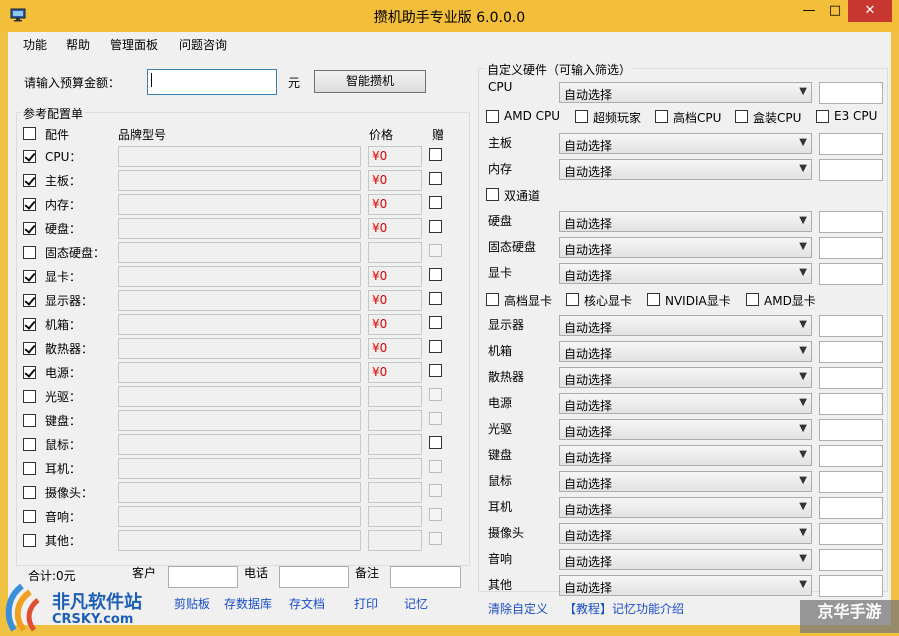  What do you see at coordinates (685, 169) in the screenshot?
I see `hw-select-mid-1: 自动选择 ▼` at bounding box center [685, 169].